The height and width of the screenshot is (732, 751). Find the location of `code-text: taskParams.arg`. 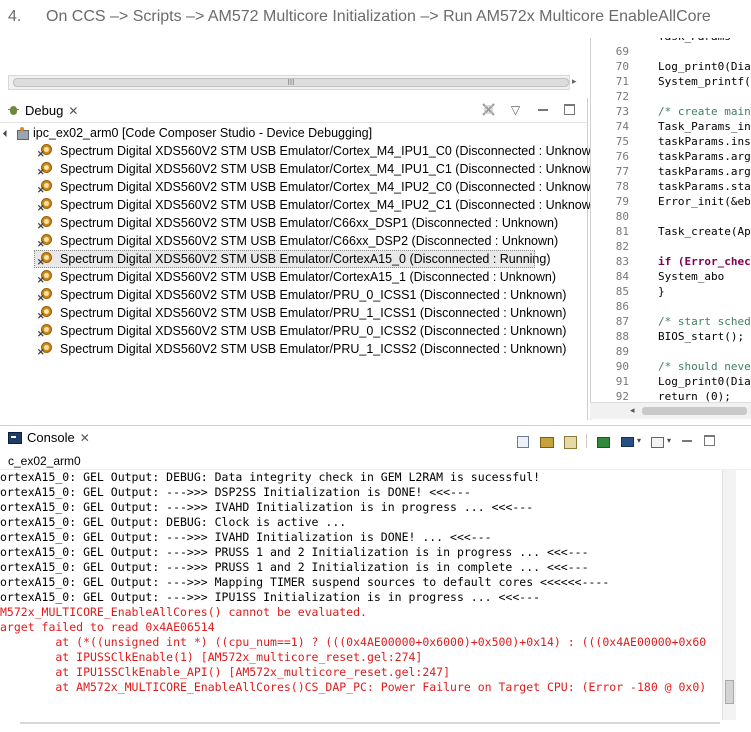

code-text: taskParams.arg is located at coordinates (704, 156).